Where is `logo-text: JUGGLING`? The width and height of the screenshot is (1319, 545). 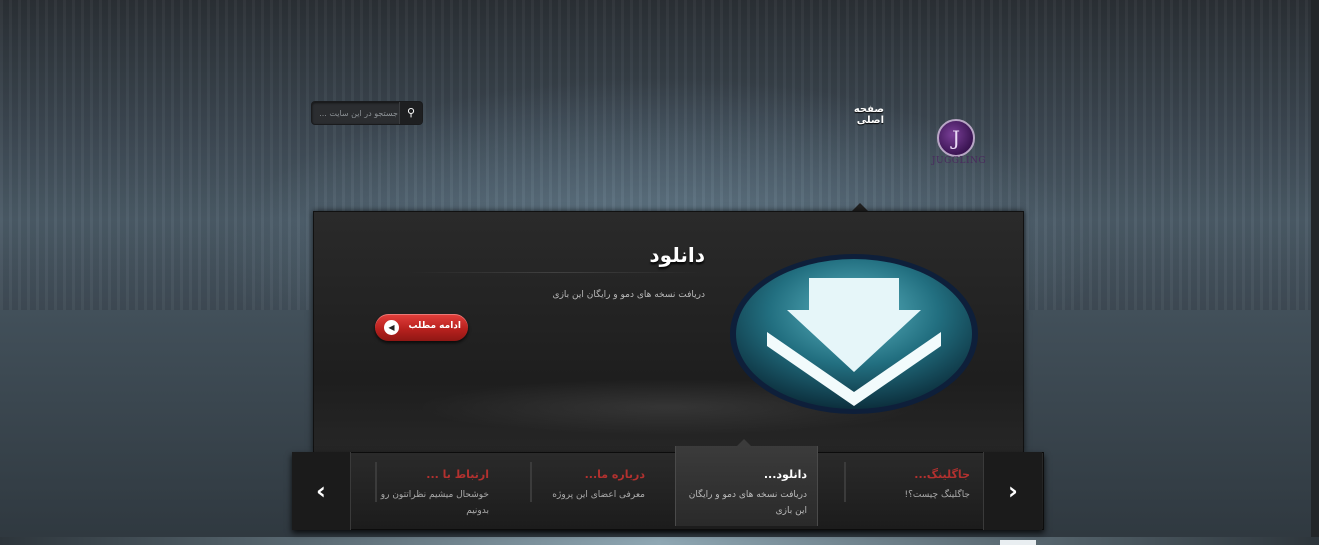 logo-text: JUGGLING is located at coordinates (959, 161).